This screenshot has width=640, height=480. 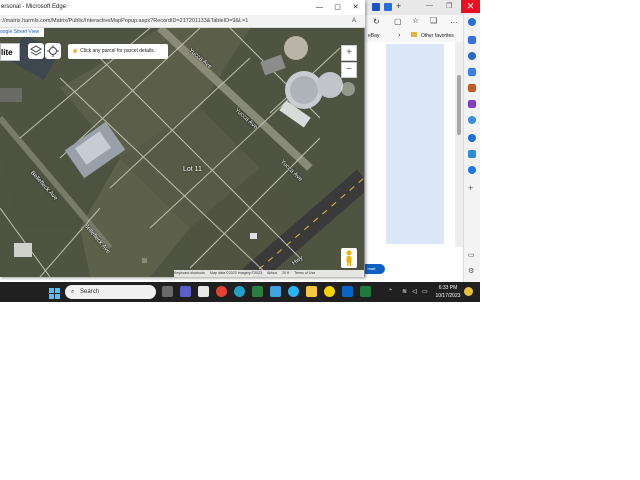 What do you see at coordinates (448, 288) in the screenshot?
I see `clock-time: 6:33 PM` at bounding box center [448, 288].